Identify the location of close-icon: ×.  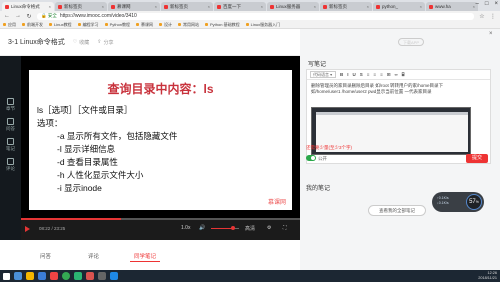
(496, 4).